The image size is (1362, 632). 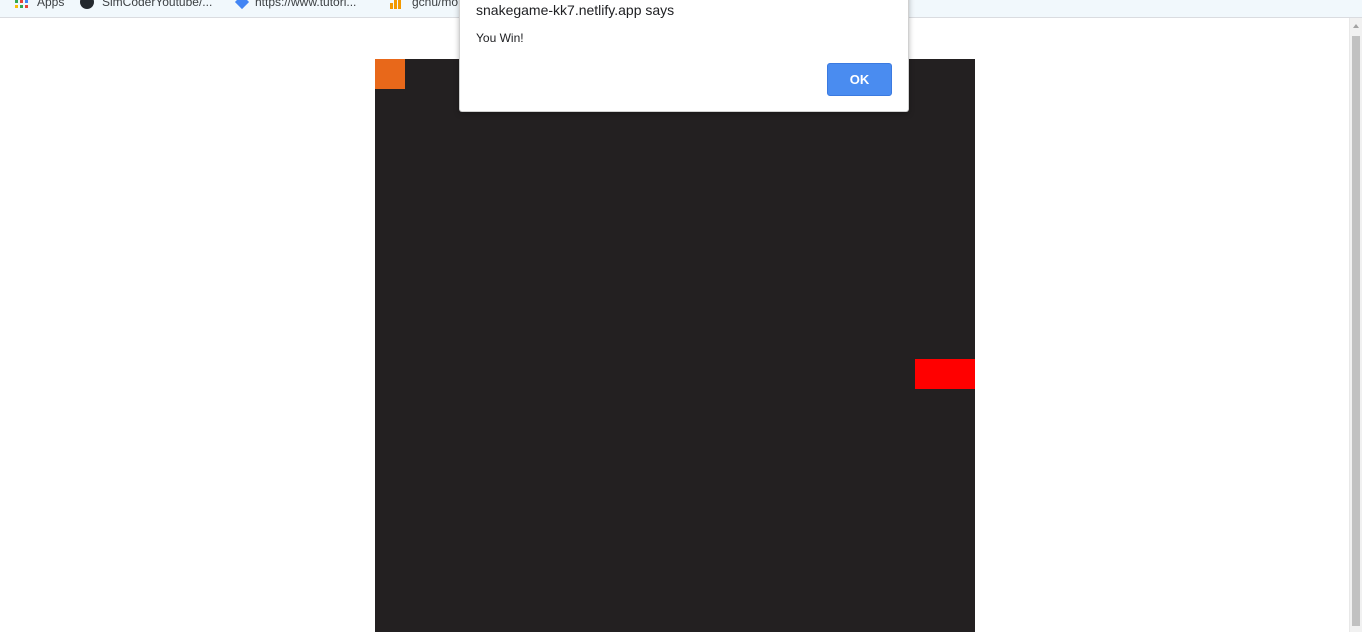 What do you see at coordinates (397, 4) in the screenshot?
I see `bar-chart-icon` at bounding box center [397, 4].